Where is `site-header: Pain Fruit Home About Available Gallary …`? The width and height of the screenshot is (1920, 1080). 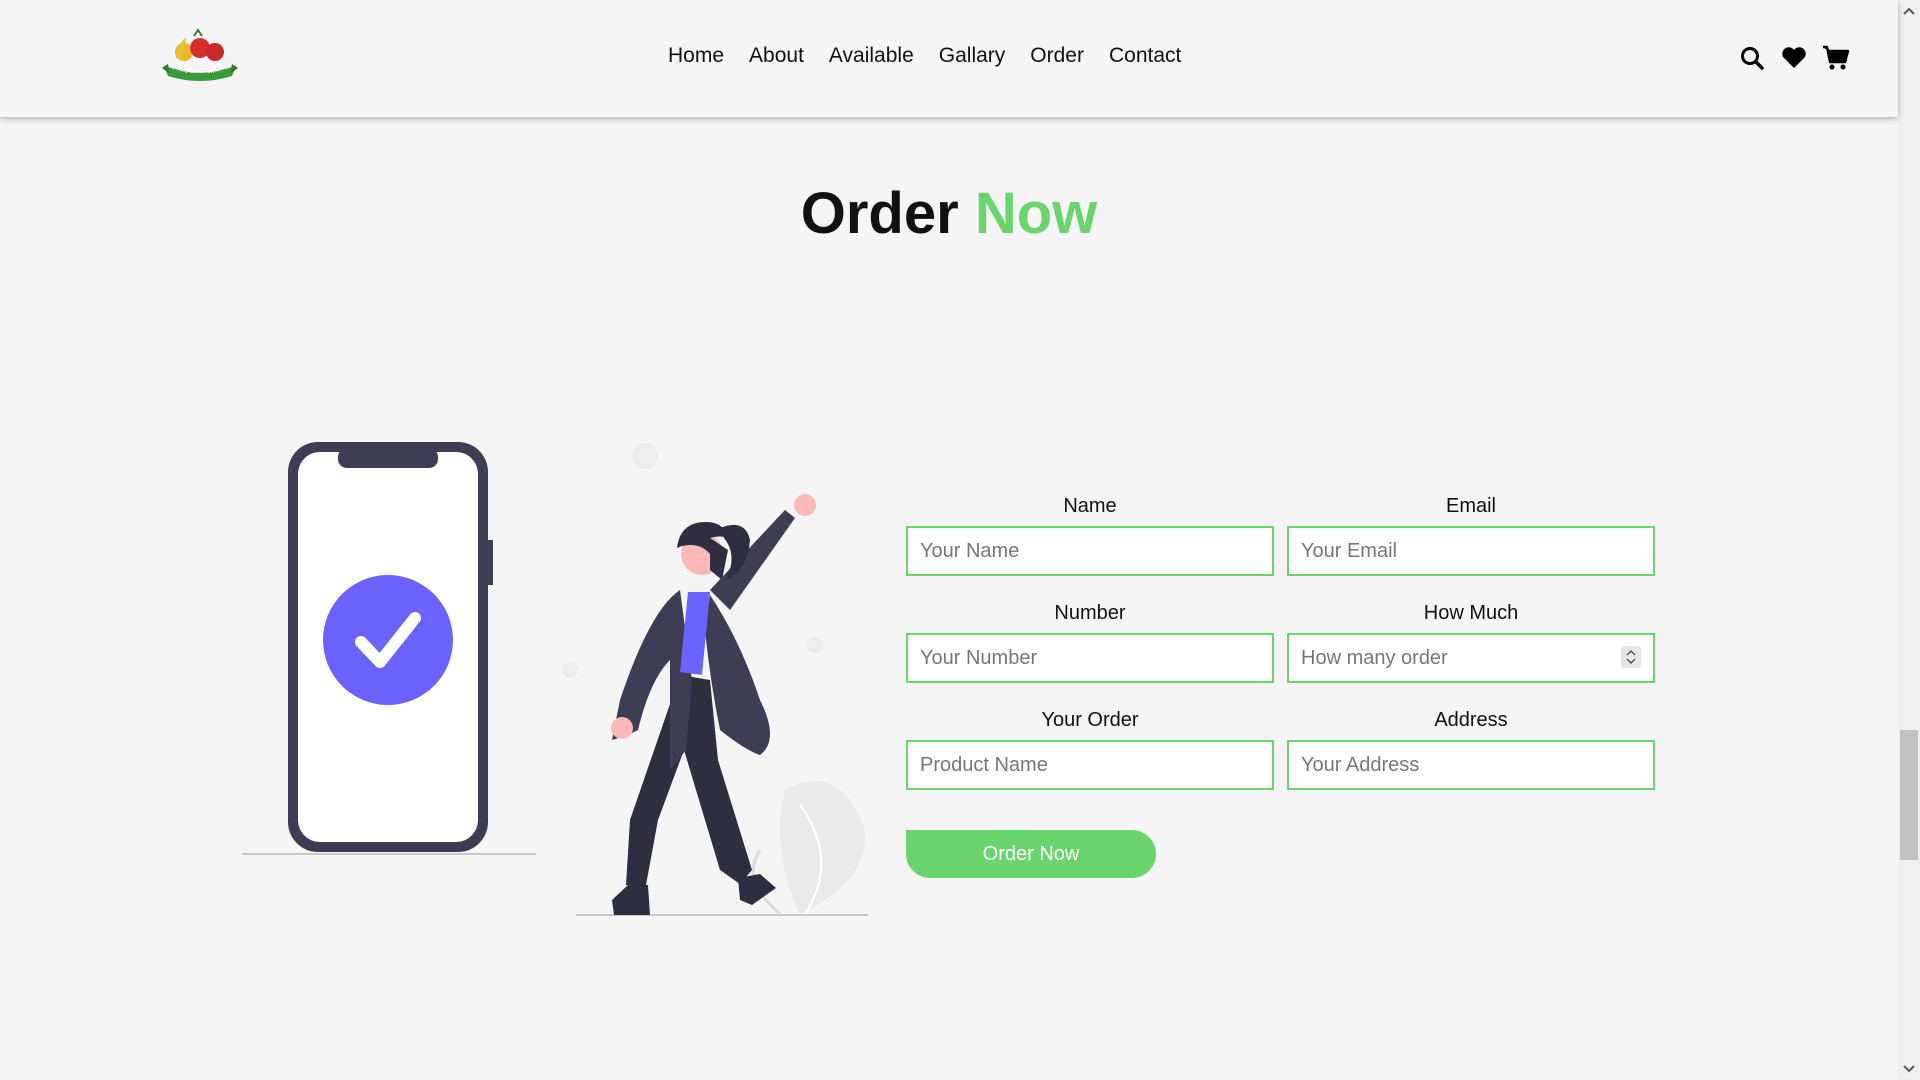 site-header: Pain Fruit Home About Available Gallary … is located at coordinates (949, 58).